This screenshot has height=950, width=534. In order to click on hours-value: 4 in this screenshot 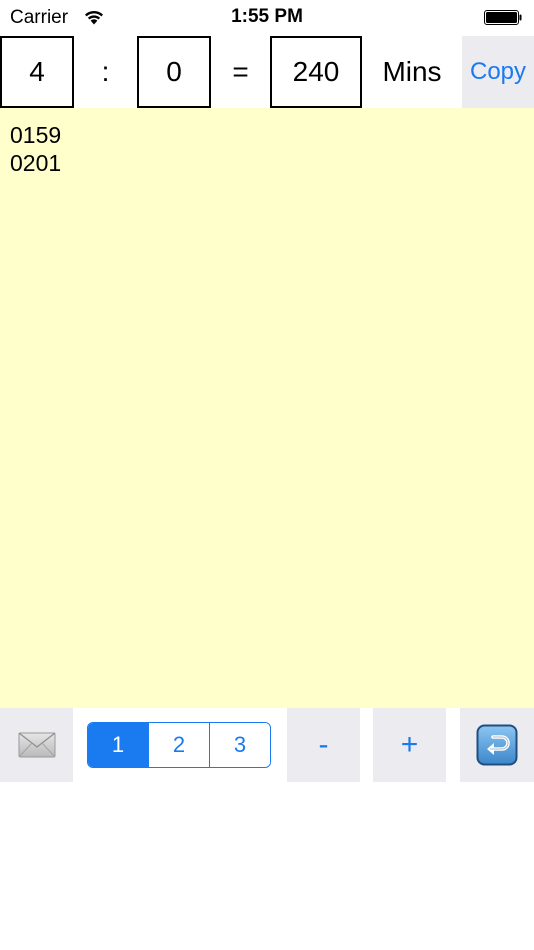, I will do `click(37, 71)`.